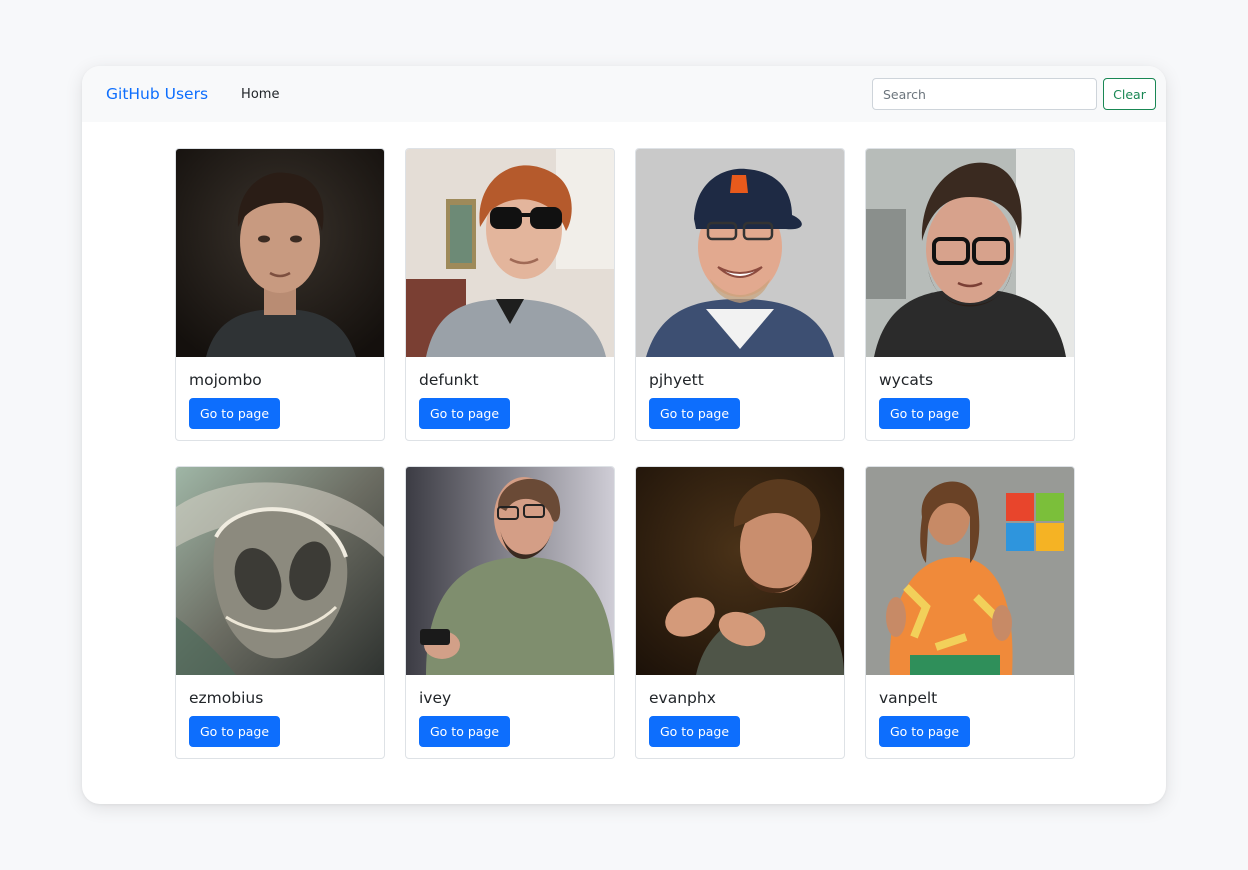  I want to click on clear-button: Clear, so click(1129, 94).